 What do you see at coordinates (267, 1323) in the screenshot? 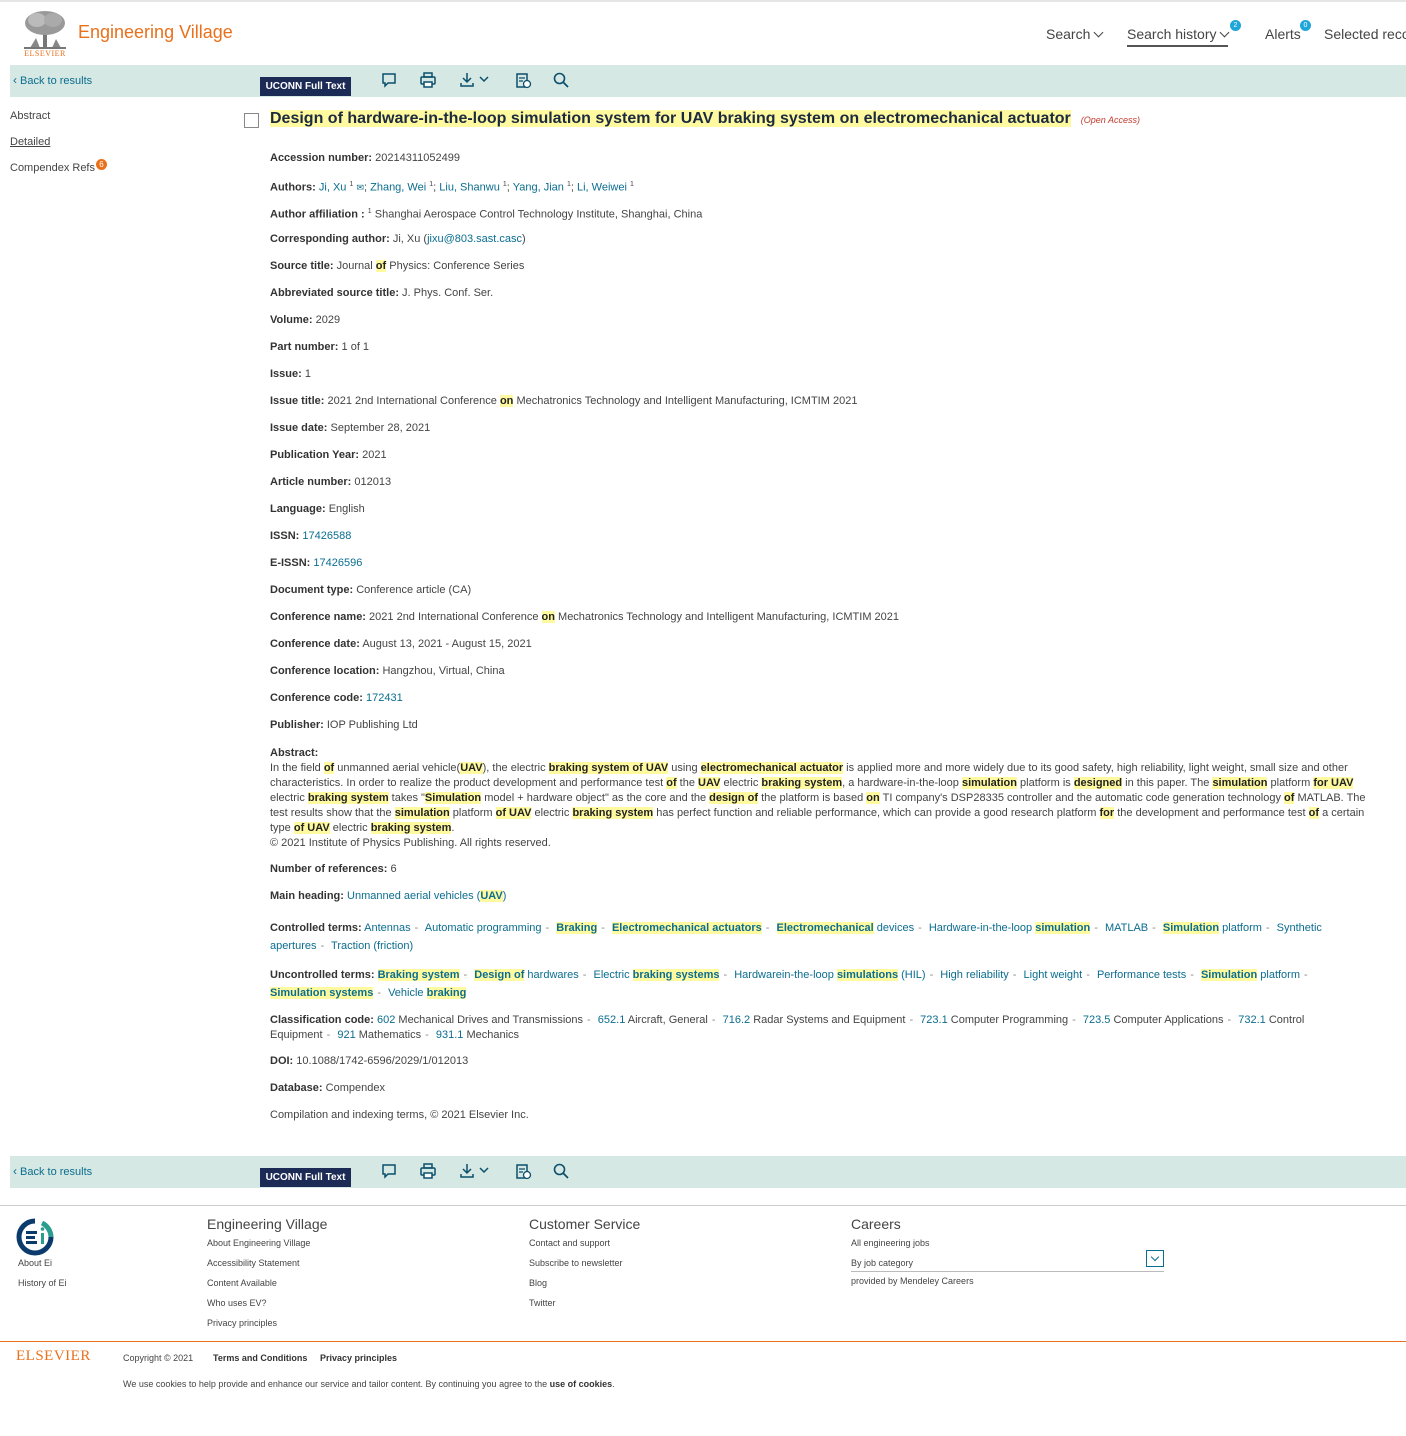
I see `footer-link: Privacy principles` at bounding box center [267, 1323].